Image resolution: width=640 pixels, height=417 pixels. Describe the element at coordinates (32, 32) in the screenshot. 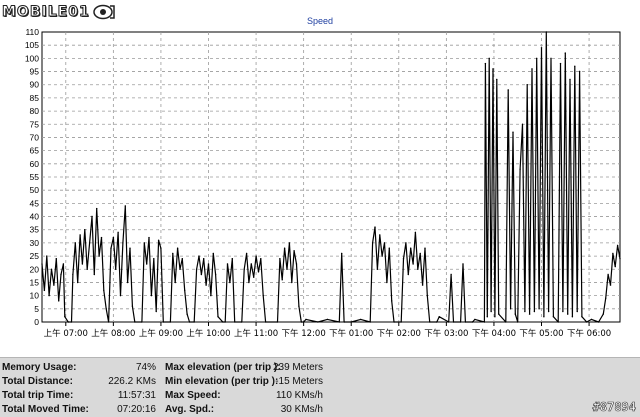

I see `y-tick-label: 110` at that location.